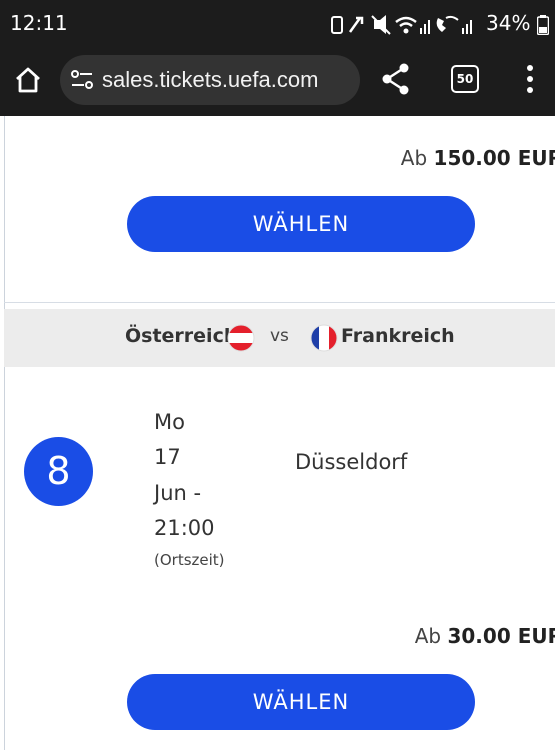  Describe the element at coordinates (28, 80) in the screenshot. I see `home-icon` at that location.